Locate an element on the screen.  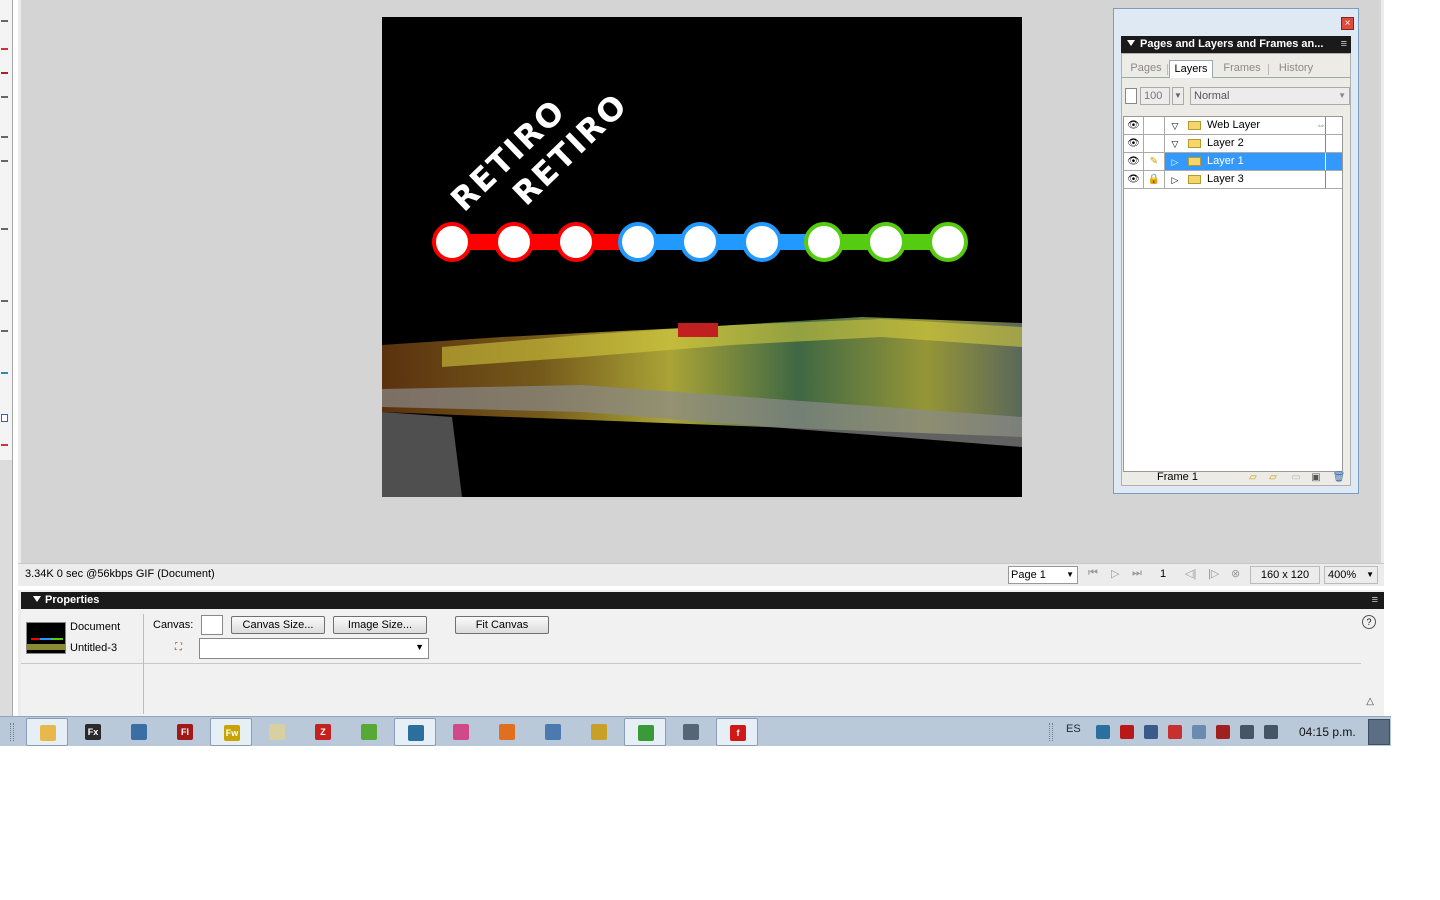
layer-name: Layer 3 is located at coordinates (1225, 179).